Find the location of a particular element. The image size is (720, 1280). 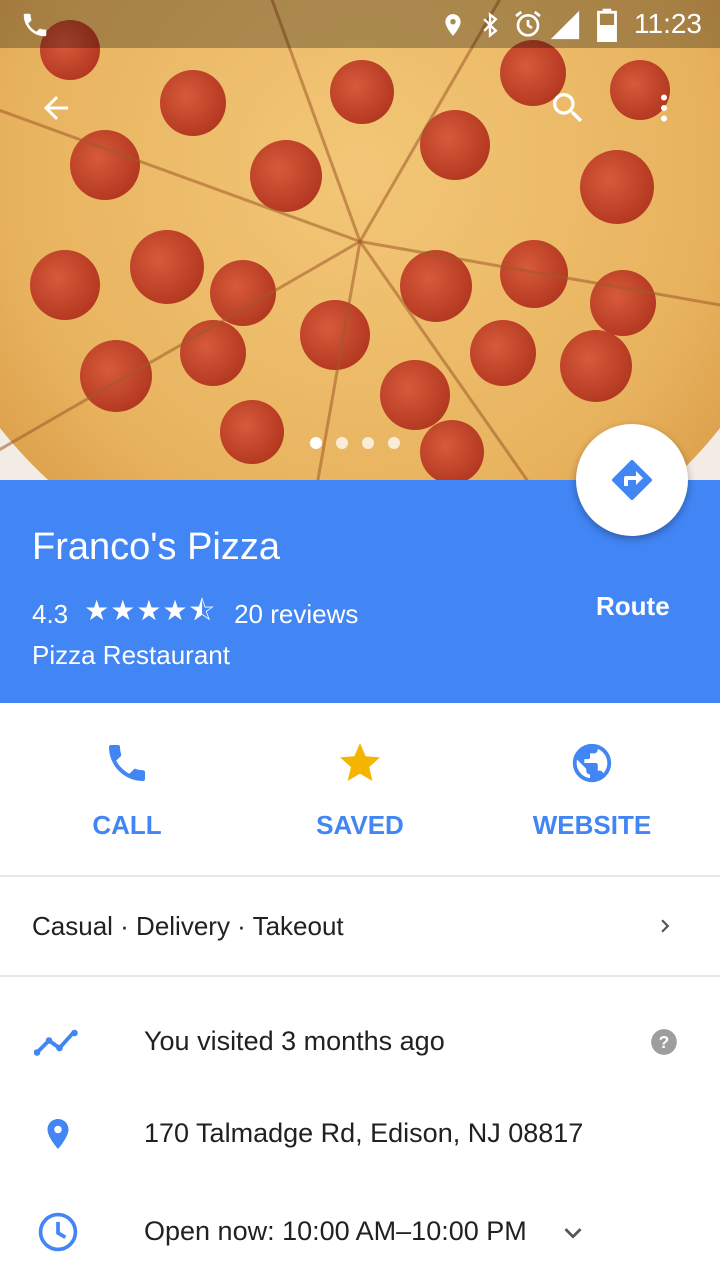

rating-stars: ★★★★⯪ is located at coordinates (150, 610).